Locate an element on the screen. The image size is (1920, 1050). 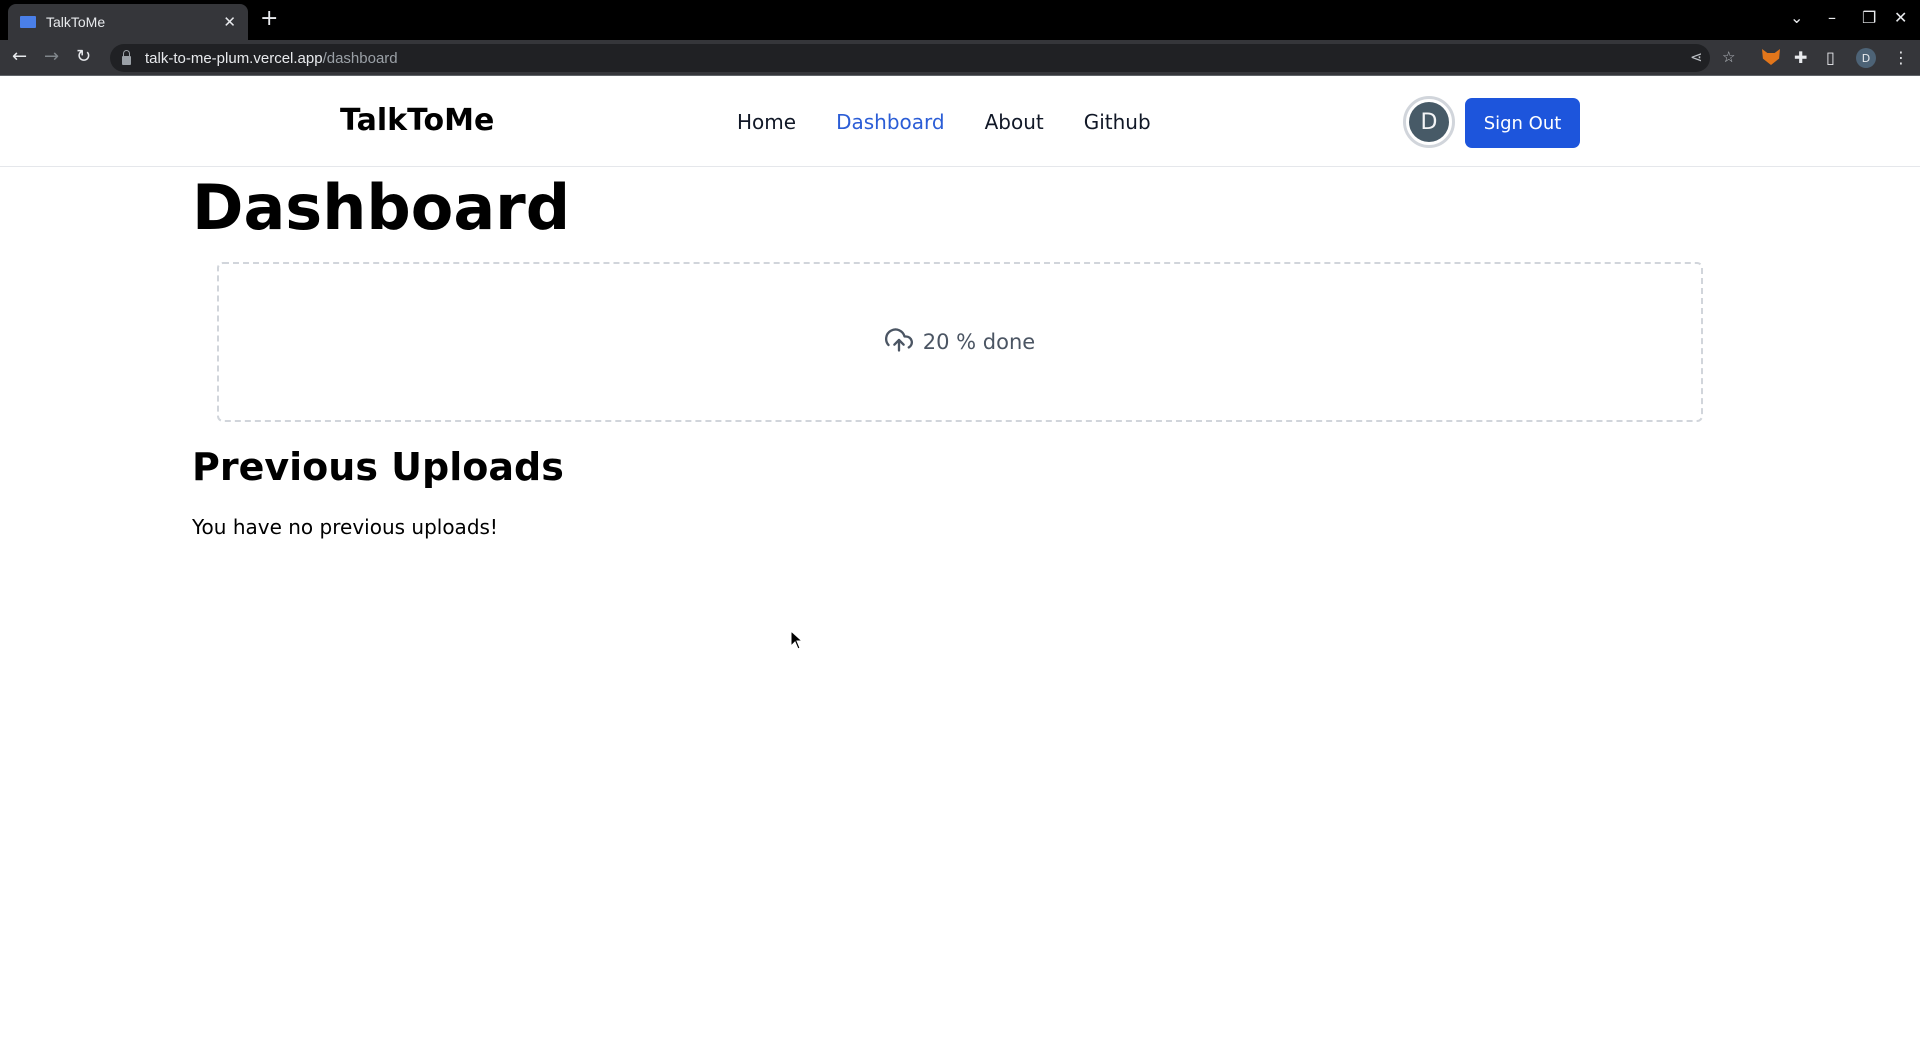
new-tab-button: + is located at coordinates (269, 18).